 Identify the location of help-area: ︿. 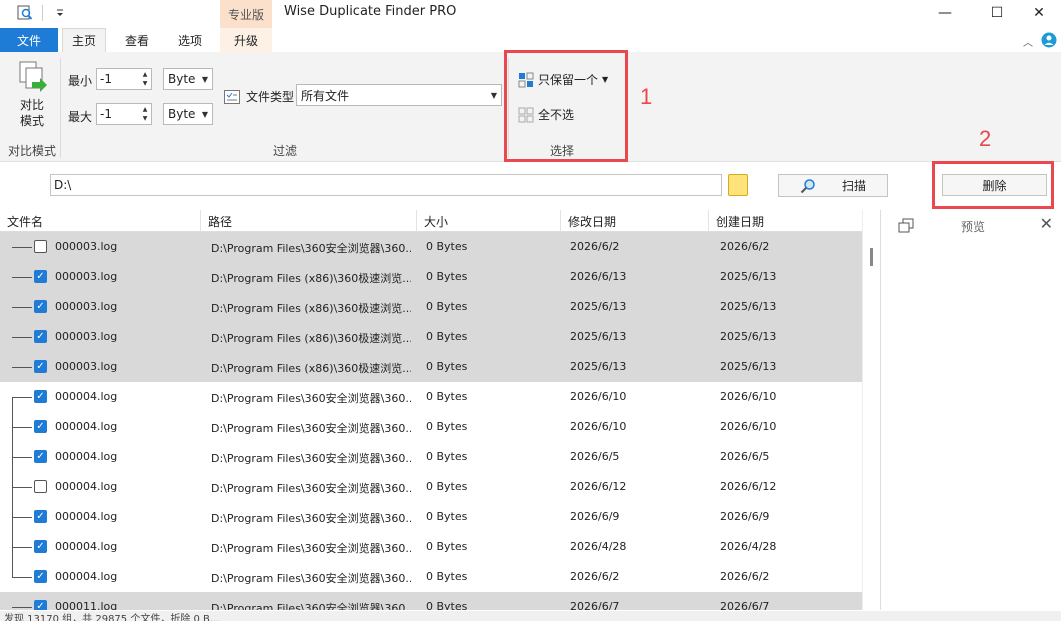
(1040, 41).